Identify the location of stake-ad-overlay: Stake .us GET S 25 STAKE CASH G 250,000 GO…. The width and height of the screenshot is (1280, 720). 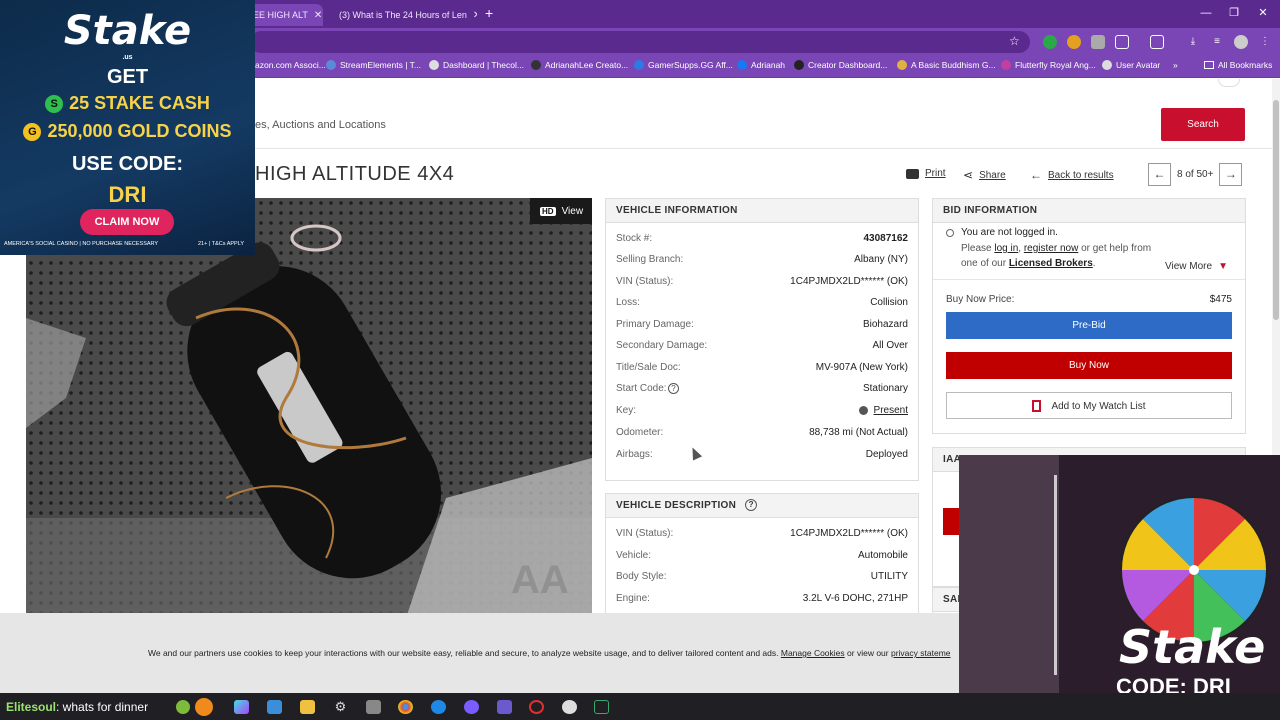
(127, 127).